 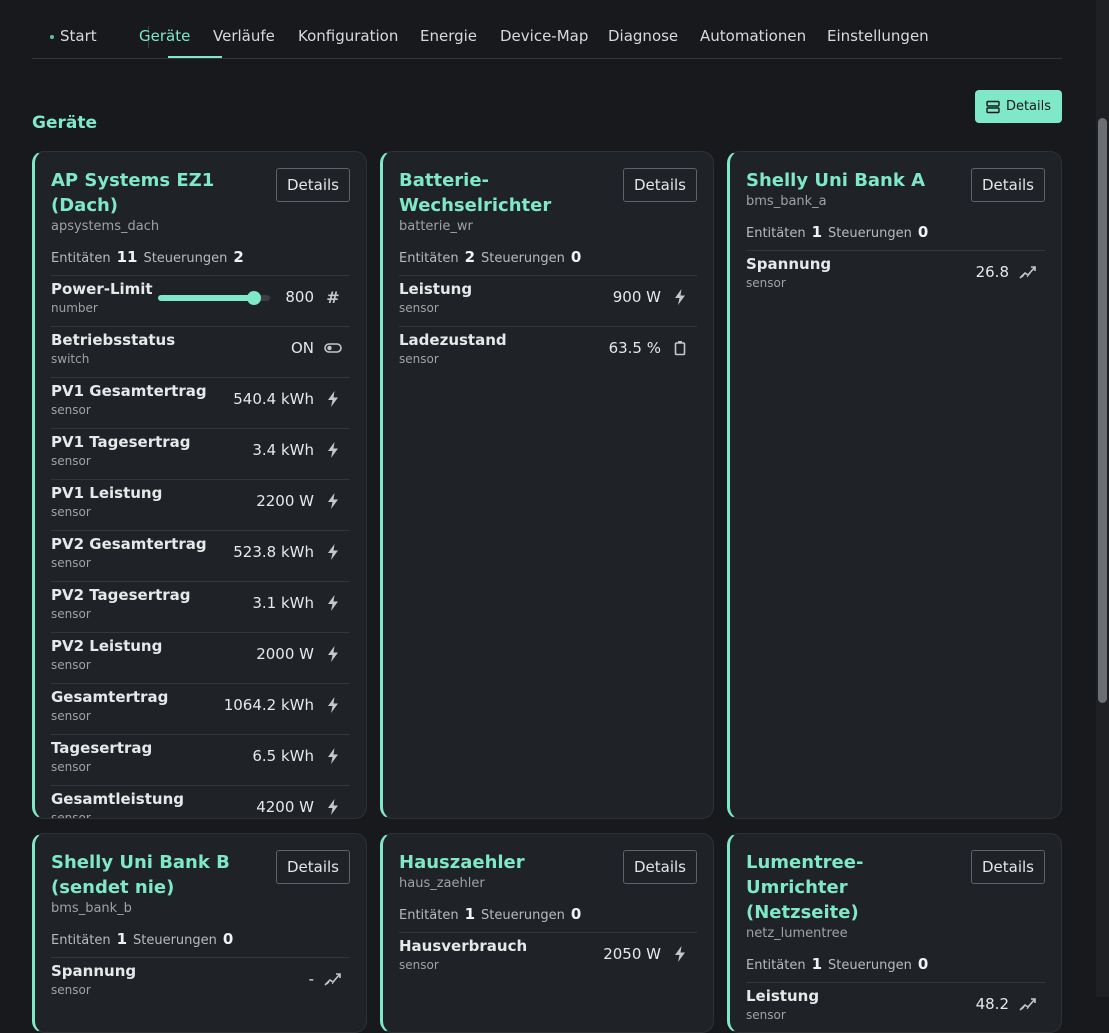 What do you see at coordinates (73, 36) in the screenshot?
I see `tab-start: Start` at bounding box center [73, 36].